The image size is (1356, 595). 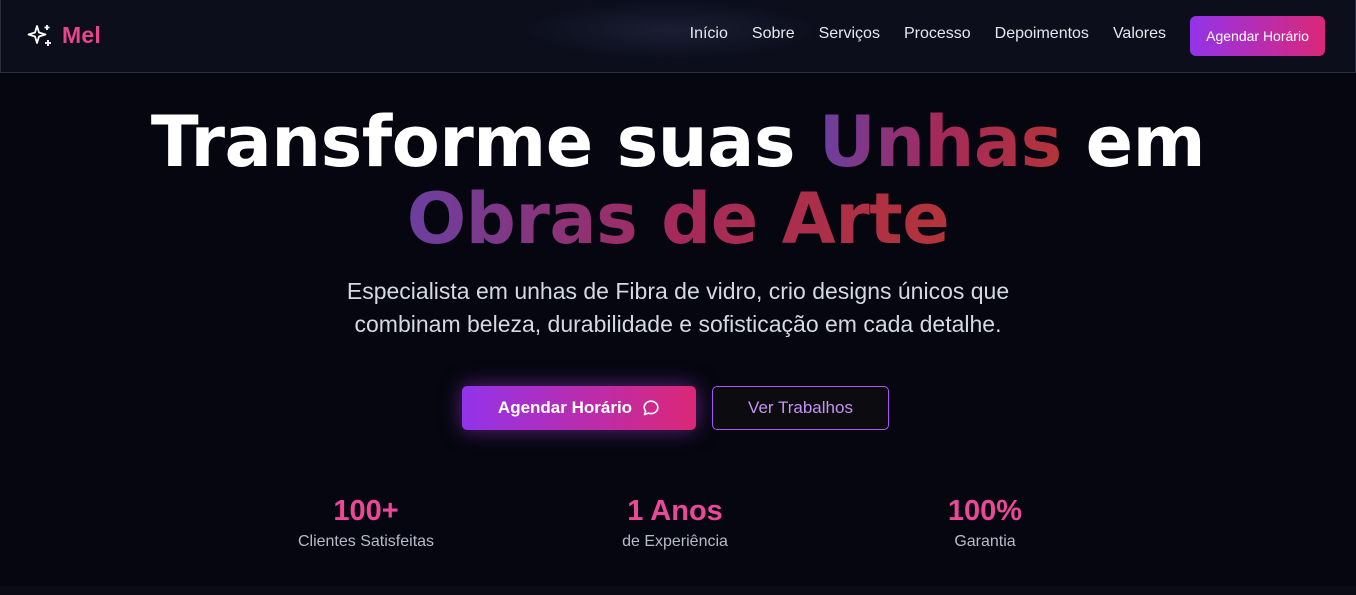 What do you see at coordinates (800, 408) in the screenshot?
I see `view-works-button: Ver Trabalhos` at bounding box center [800, 408].